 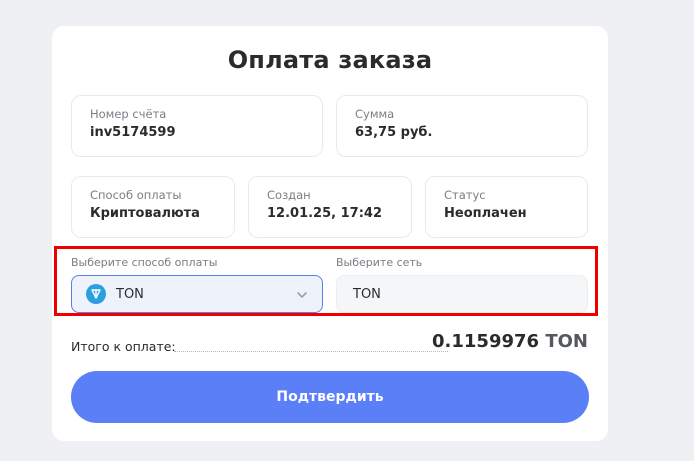 What do you see at coordinates (324, 213) in the screenshot?
I see `created-value: 12.01.25, 17:42` at bounding box center [324, 213].